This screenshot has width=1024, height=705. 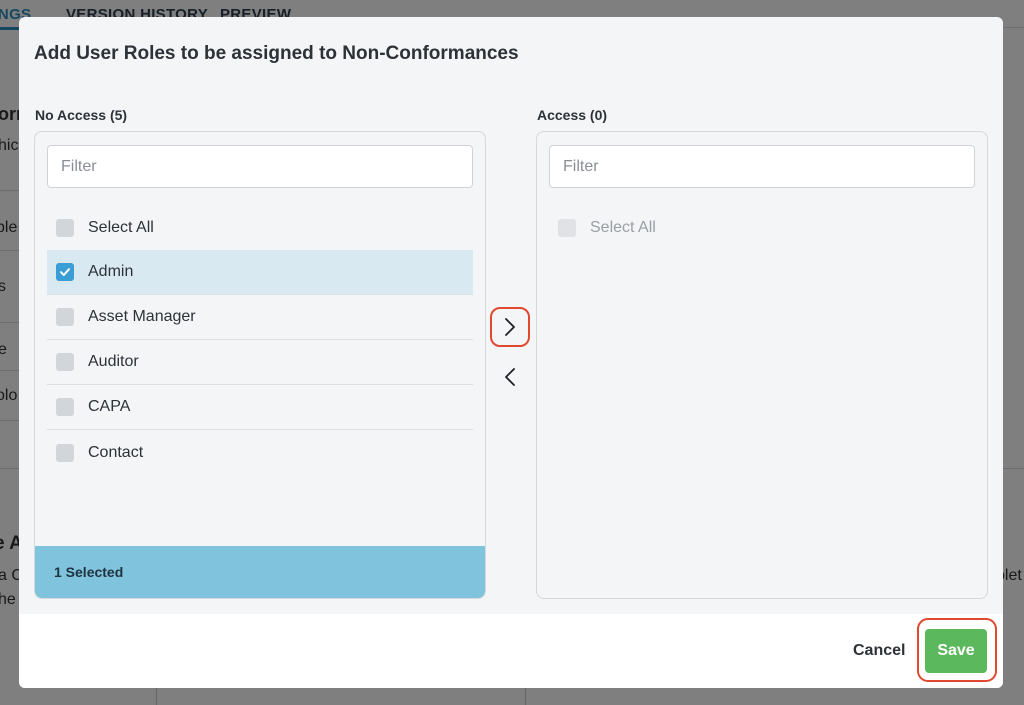 I want to click on checkmark-icon, so click(x=65, y=272).